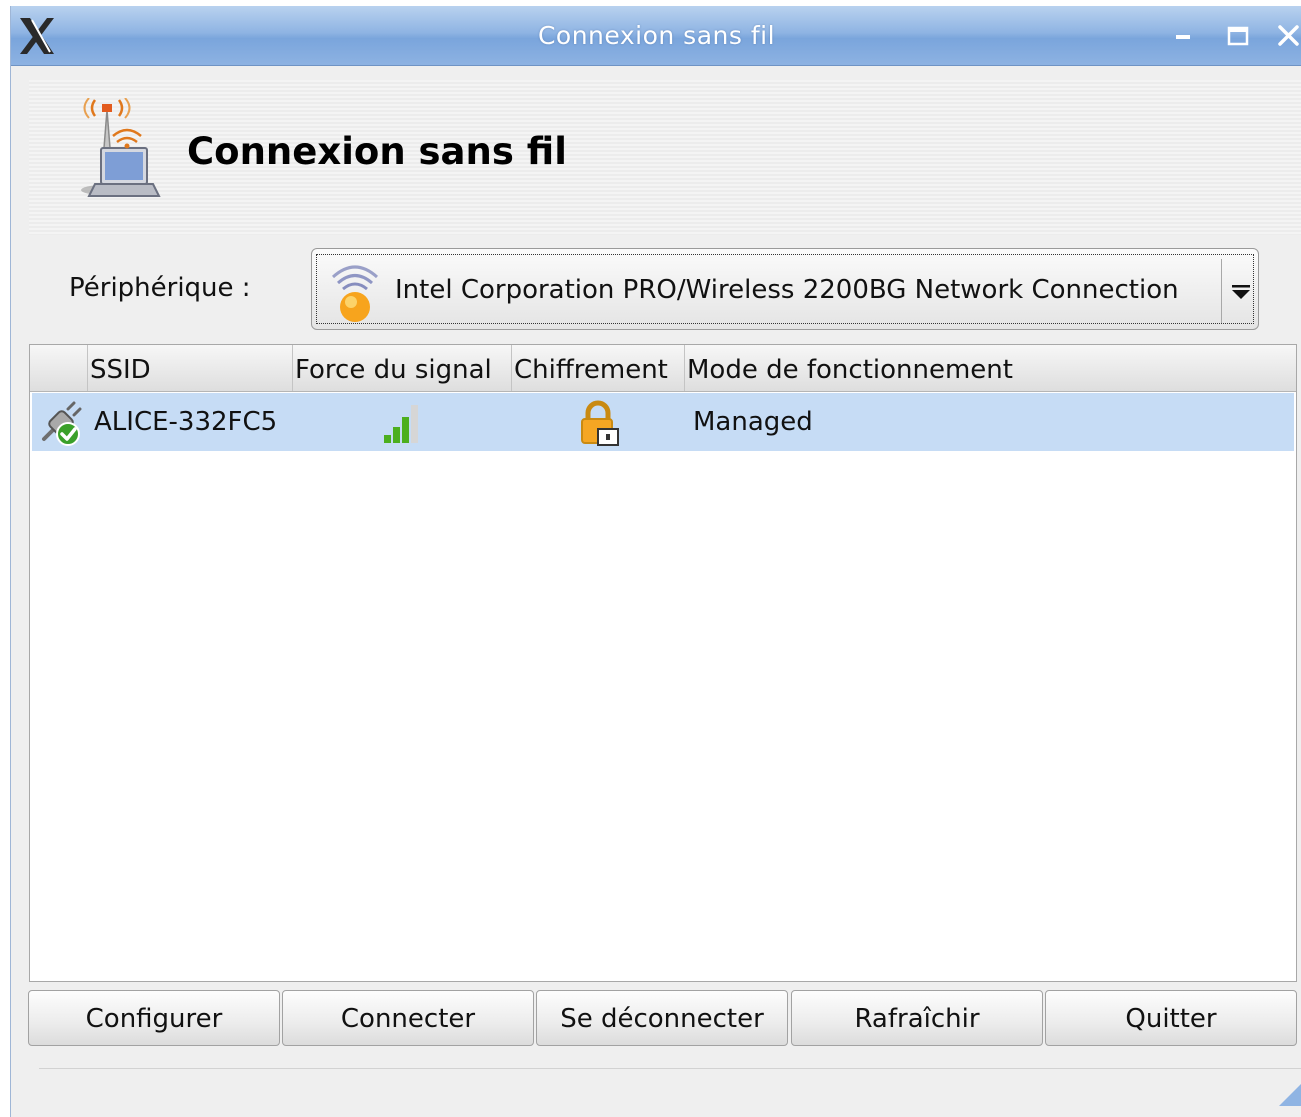 This screenshot has height=1117, width=1301. Describe the element at coordinates (408, 1018) in the screenshot. I see `connect-button: Connecter` at that location.